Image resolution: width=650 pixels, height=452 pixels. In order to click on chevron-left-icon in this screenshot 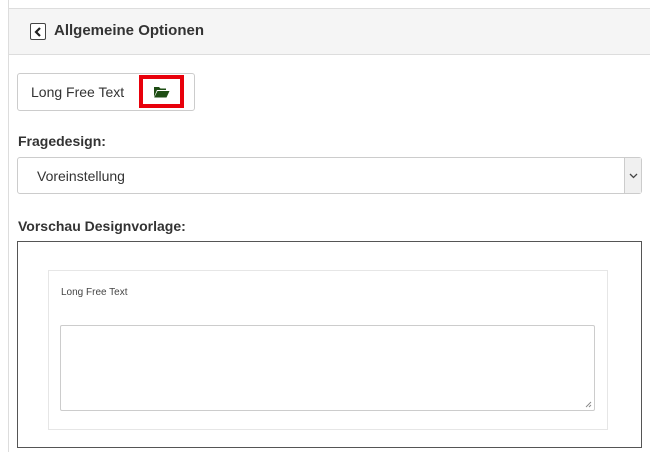, I will do `click(37, 31)`.